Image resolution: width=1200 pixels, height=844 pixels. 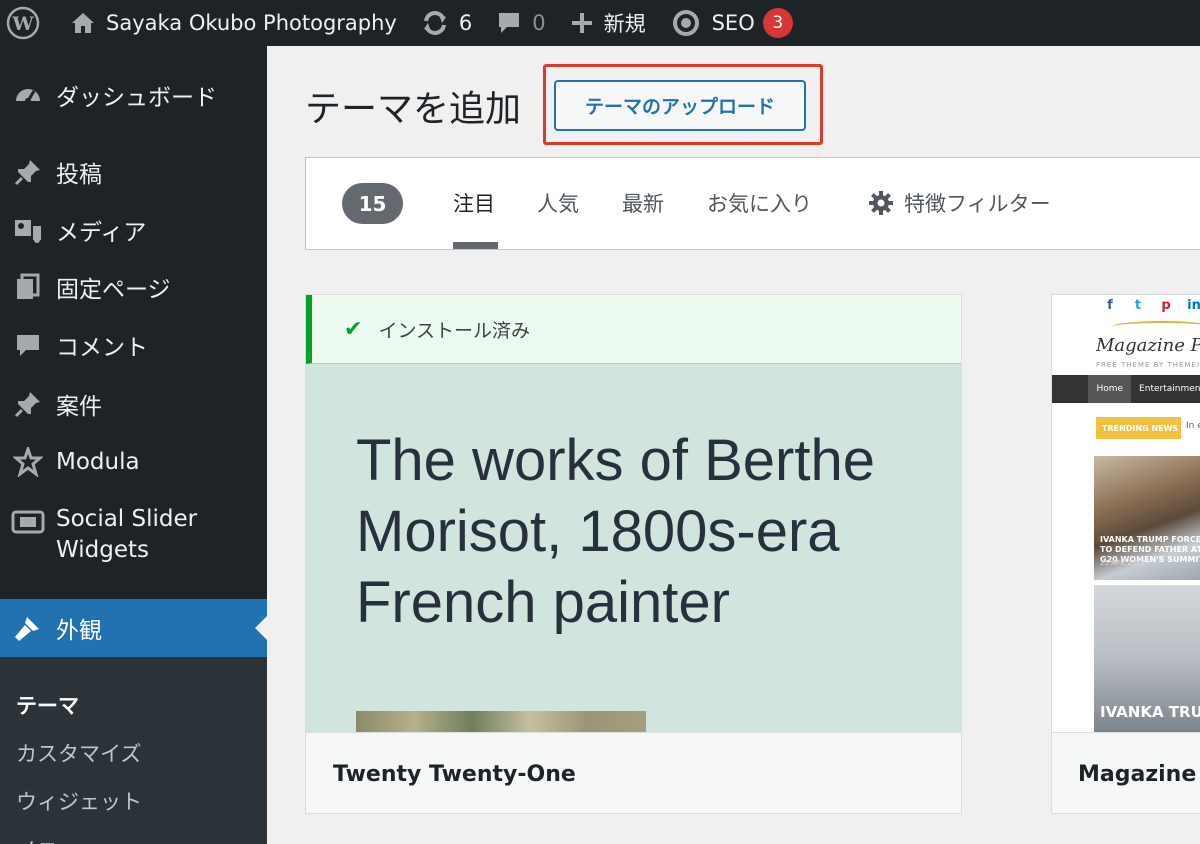 What do you see at coordinates (102, 550) in the screenshot?
I see `sidebar-item-label-line2: Widgets` at bounding box center [102, 550].